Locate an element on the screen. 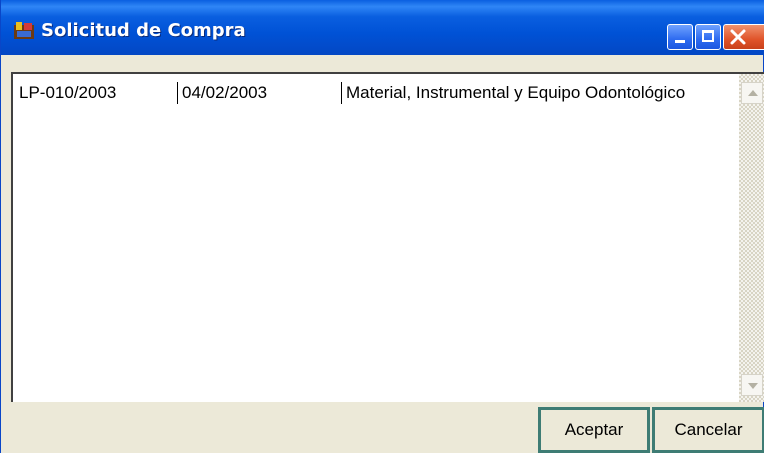 The width and height of the screenshot is (764, 453). title-bar: Solicitud de Compra is located at coordinates (382, 27).